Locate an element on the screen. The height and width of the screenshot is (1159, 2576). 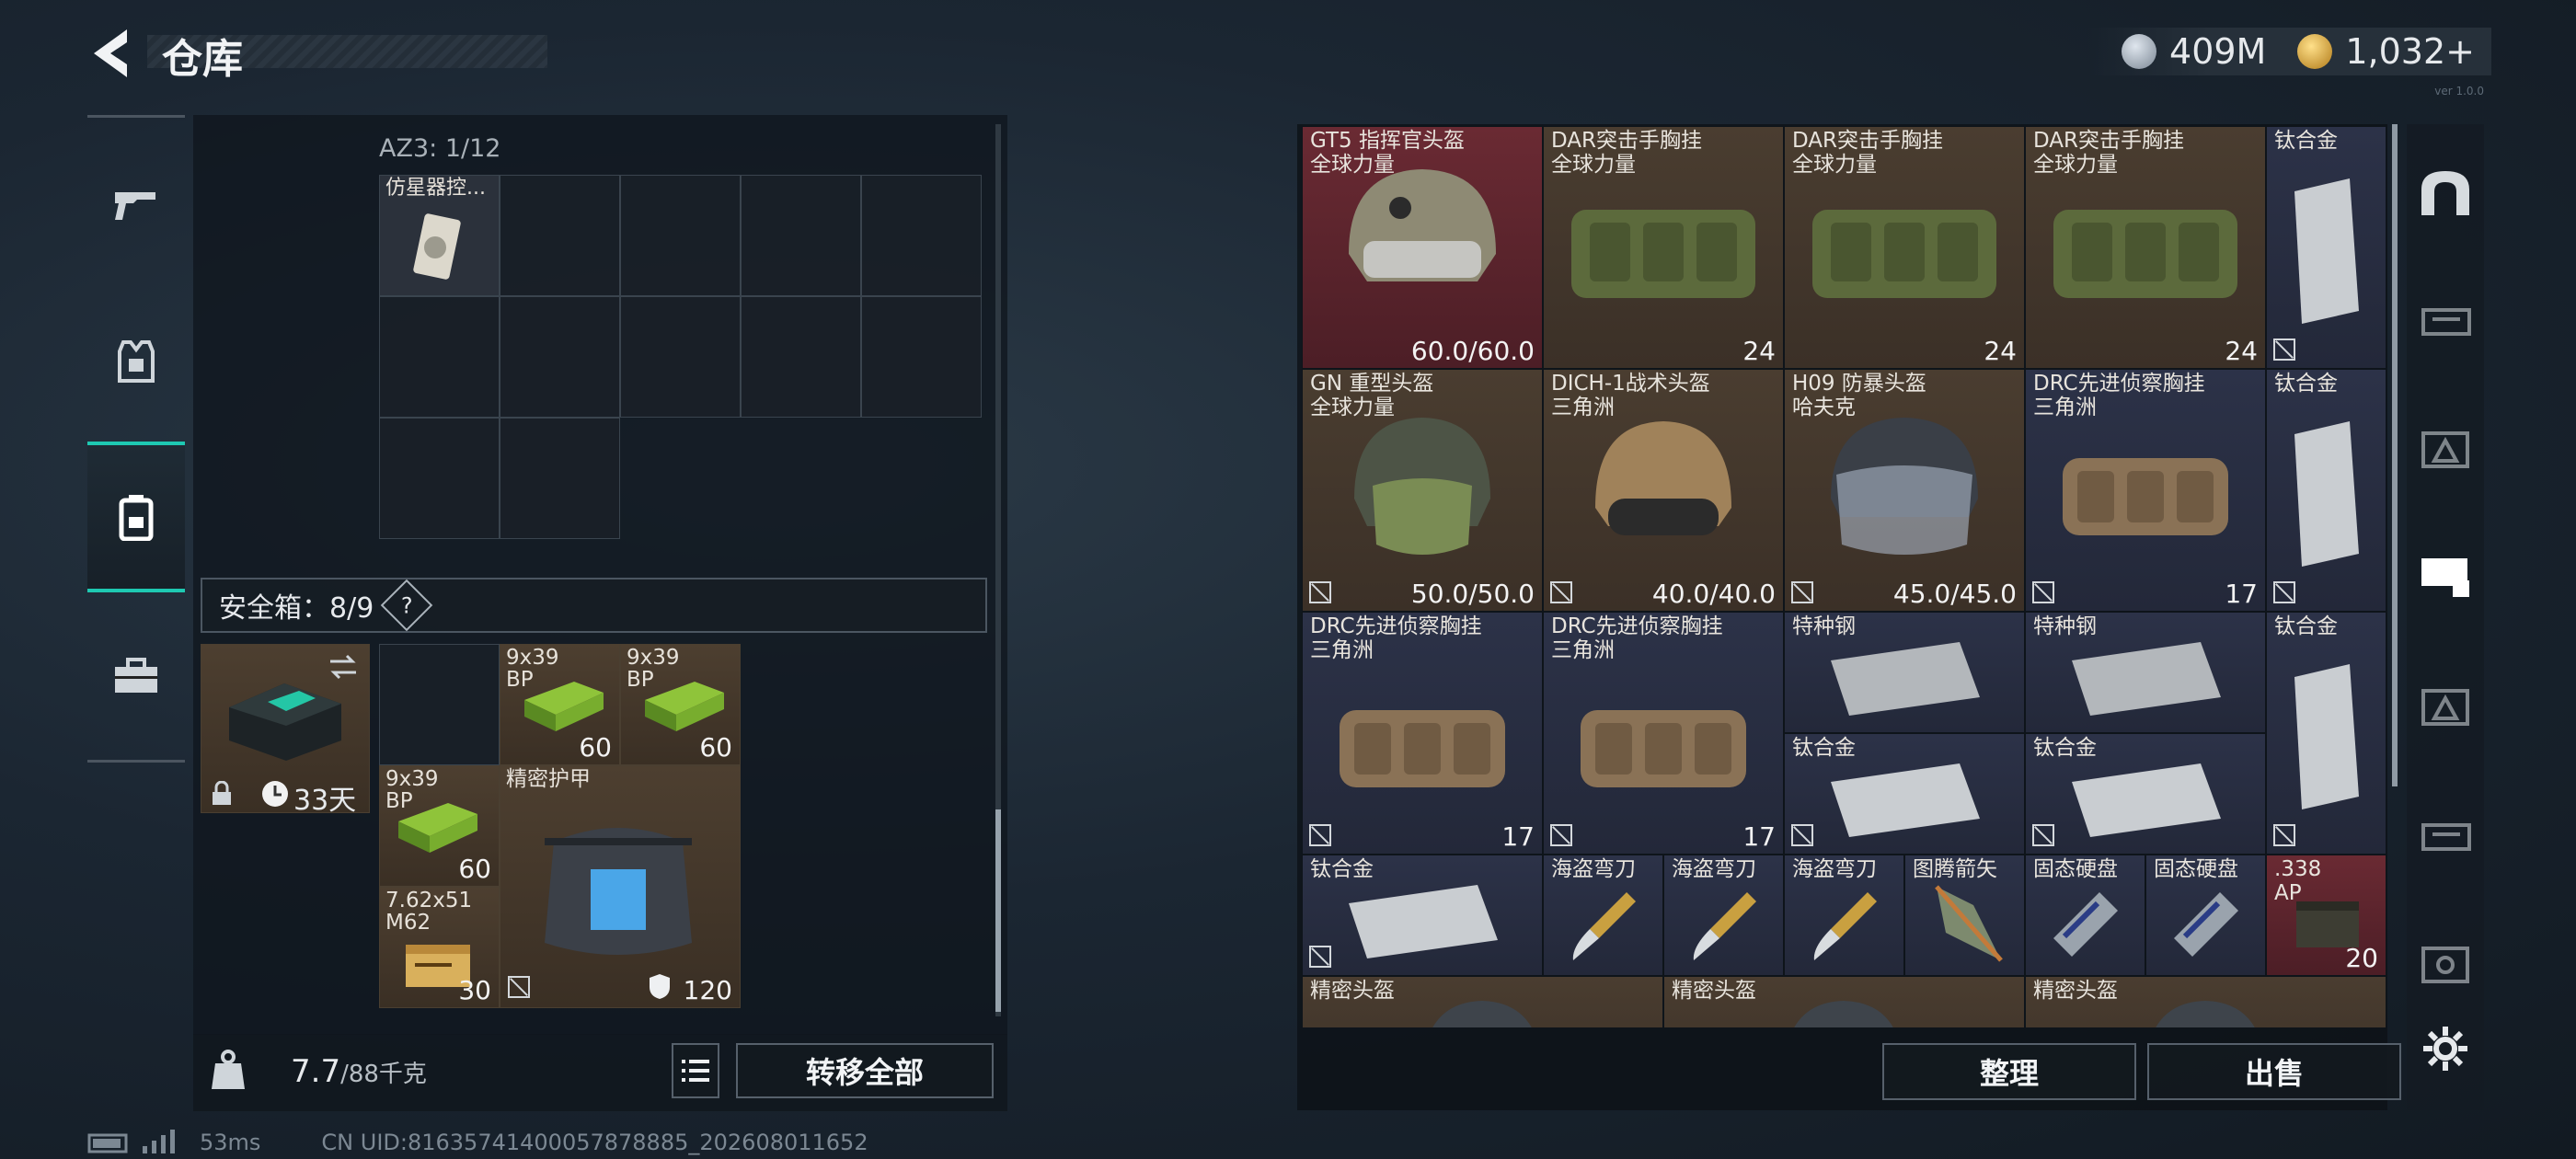
sell-button: 出售 is located at coordinates (2274, 1071).